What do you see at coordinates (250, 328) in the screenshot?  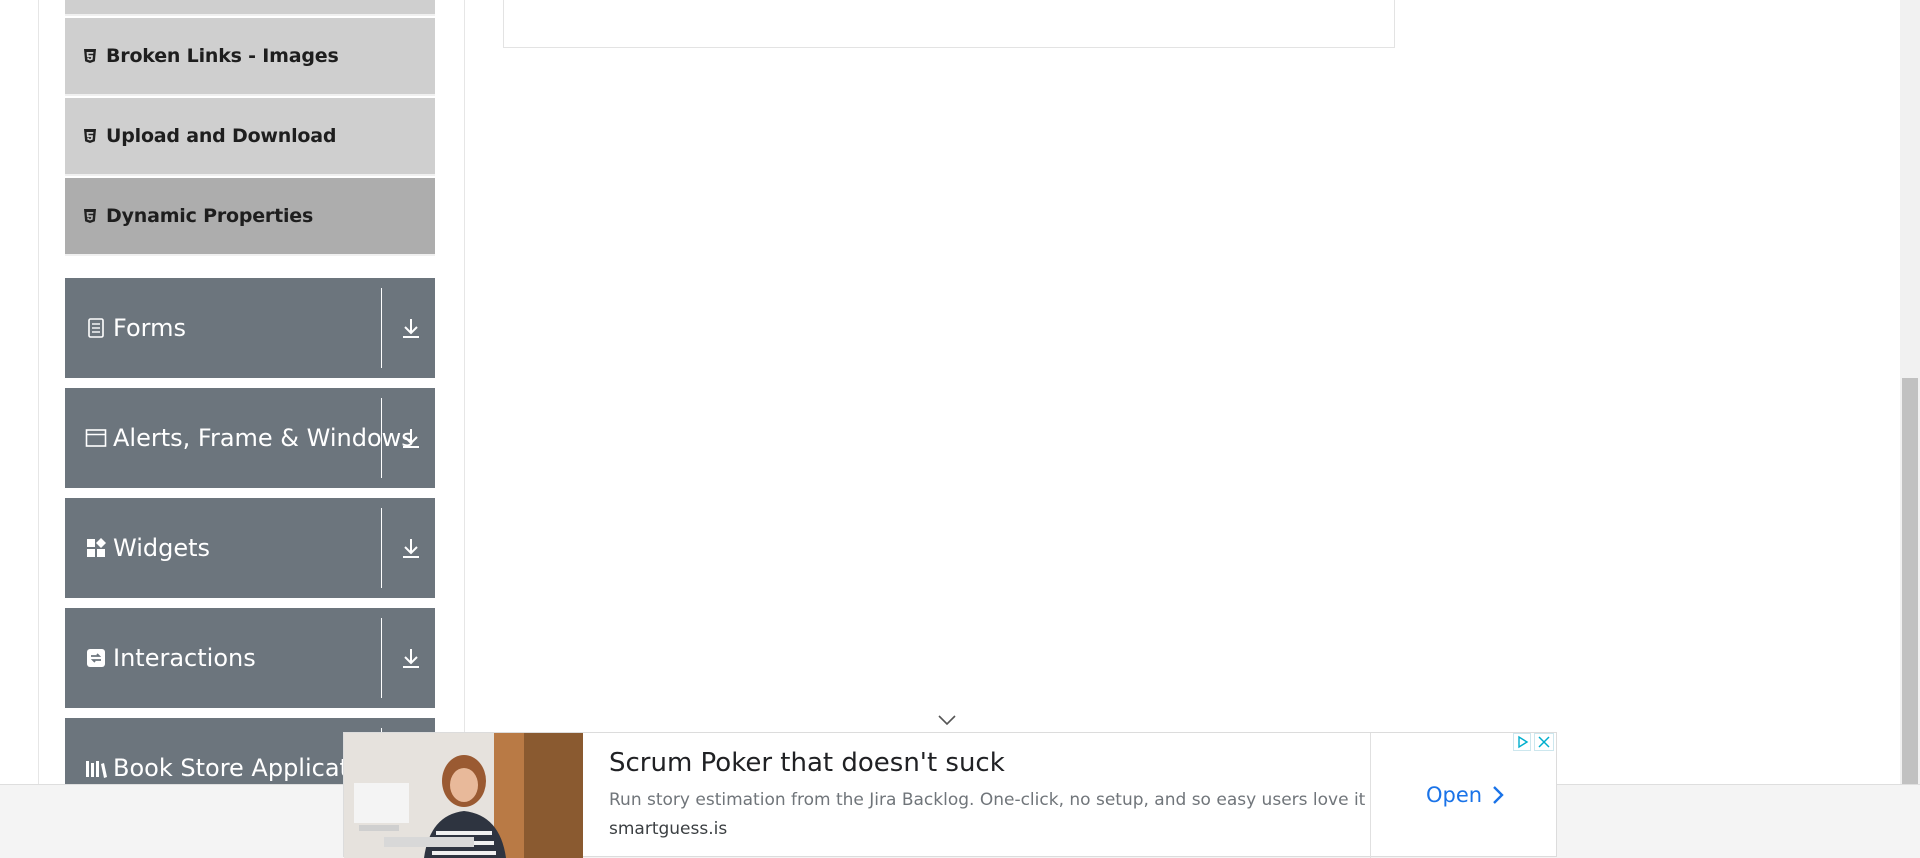 I see `sidebar-group-forms: Forms` at bounding box center [250, 328].